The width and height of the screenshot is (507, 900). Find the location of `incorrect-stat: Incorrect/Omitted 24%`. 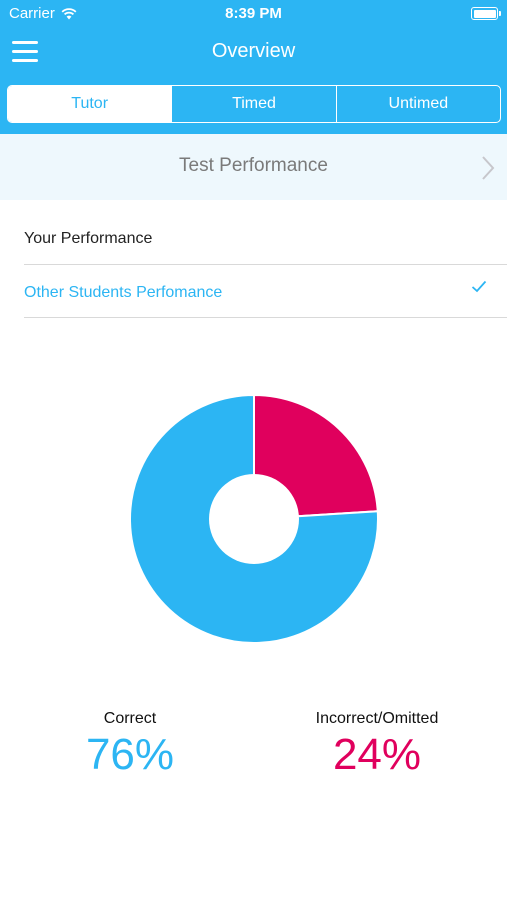

incorrect-stat: Incorrect/Omitted 24% is located at coordinates (377, 745).